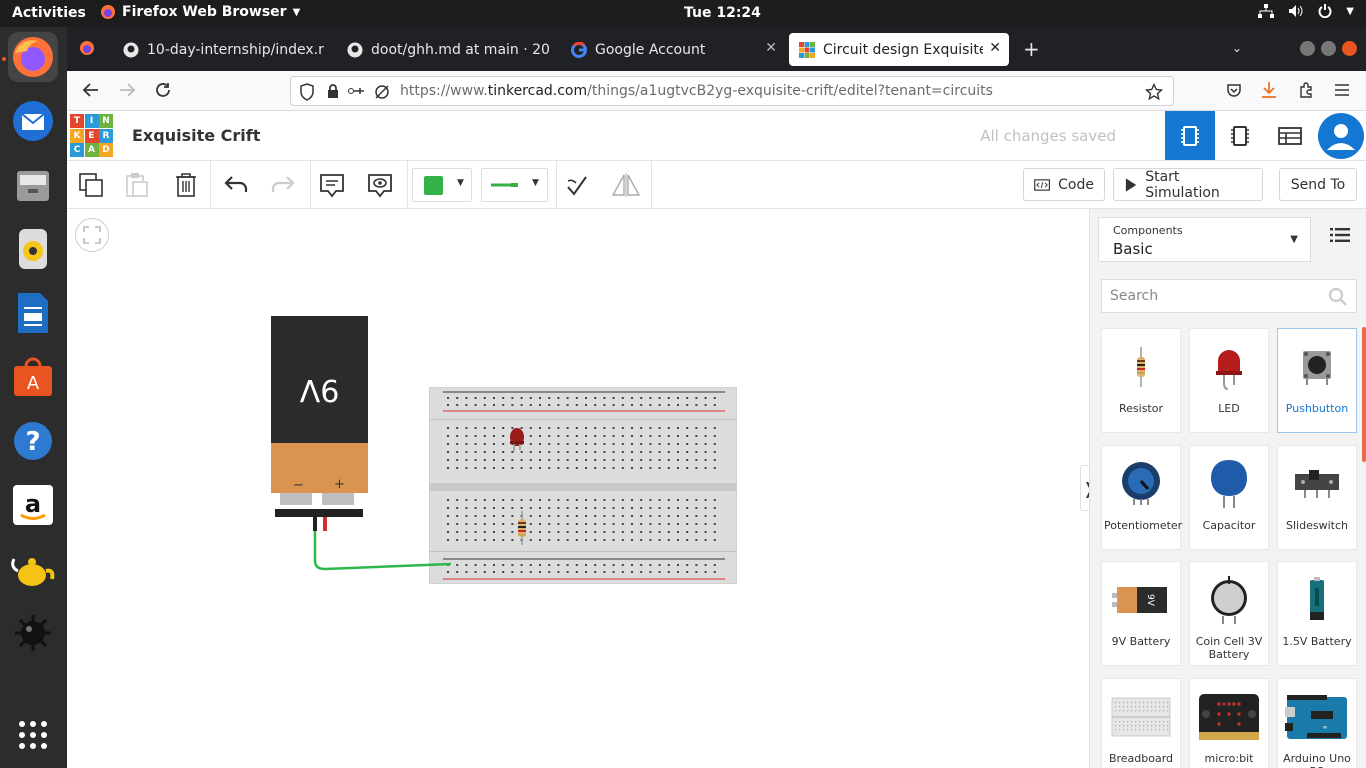 The image size is (1366, 768). I want to click on minimize-icon, so click(1307, 48).